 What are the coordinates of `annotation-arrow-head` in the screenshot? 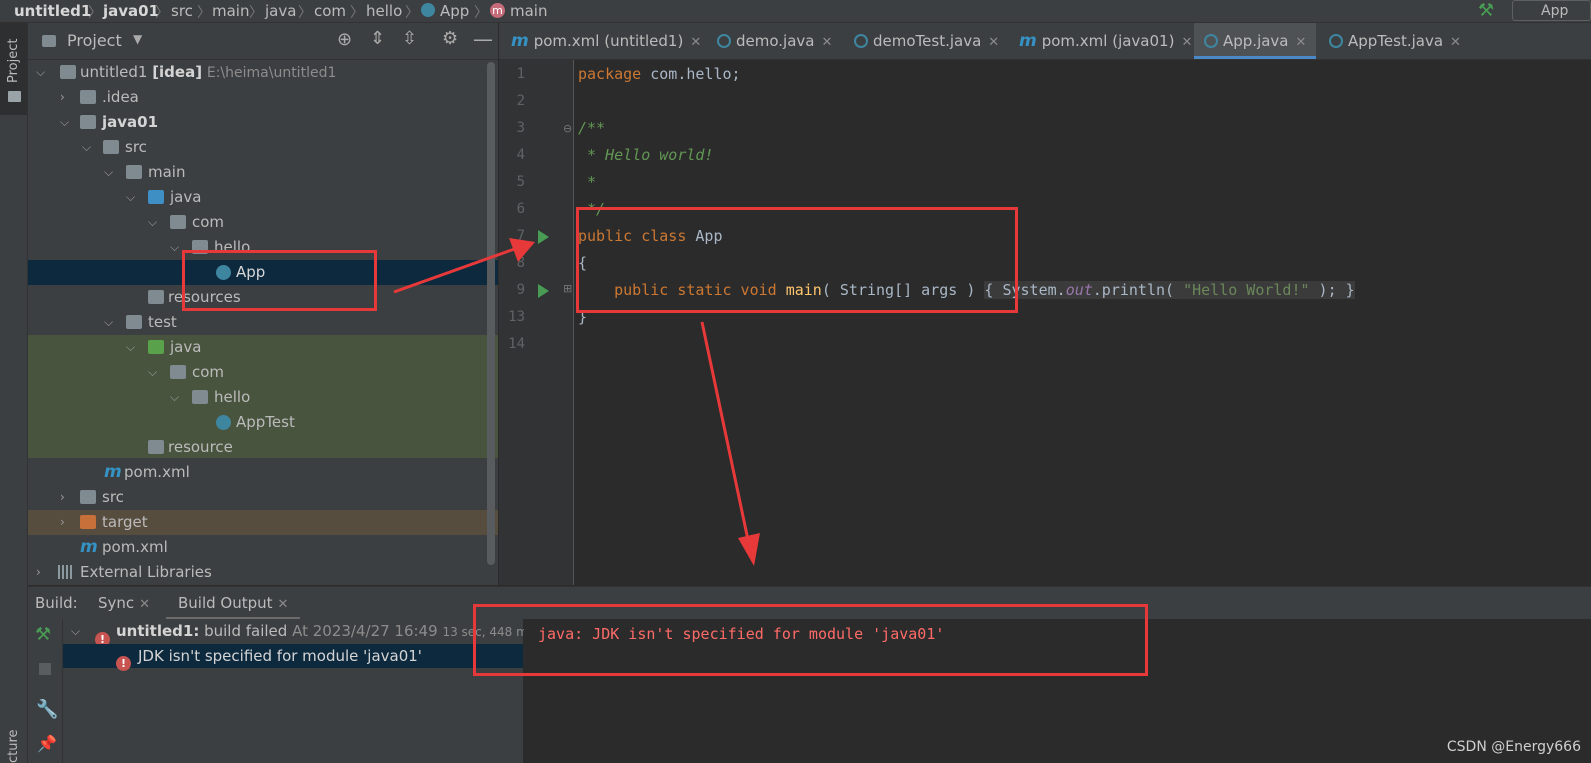 It's located at (749, 549).